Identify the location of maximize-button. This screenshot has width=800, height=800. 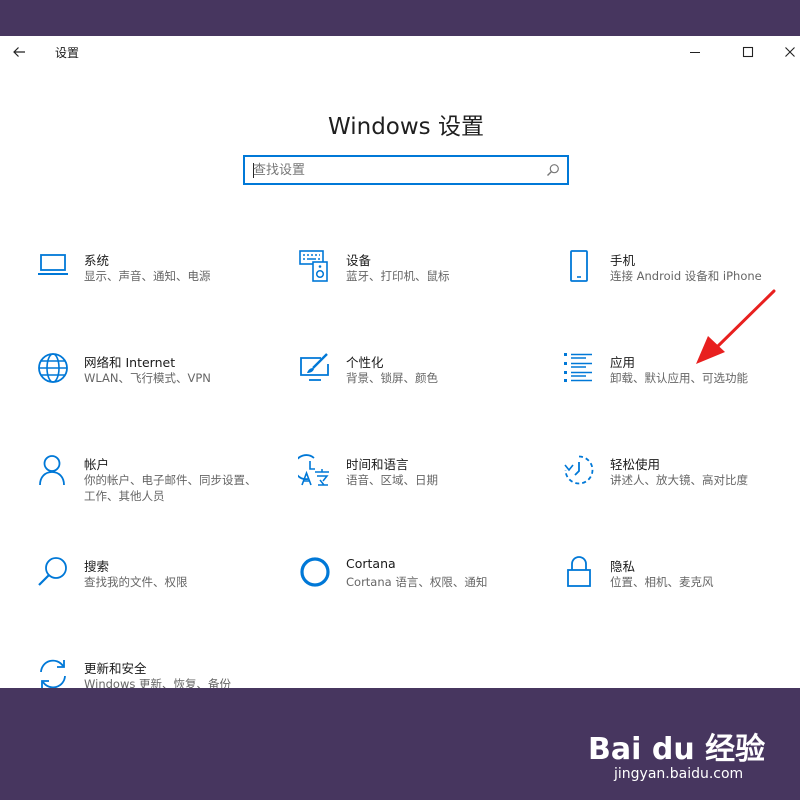
(748, 52).